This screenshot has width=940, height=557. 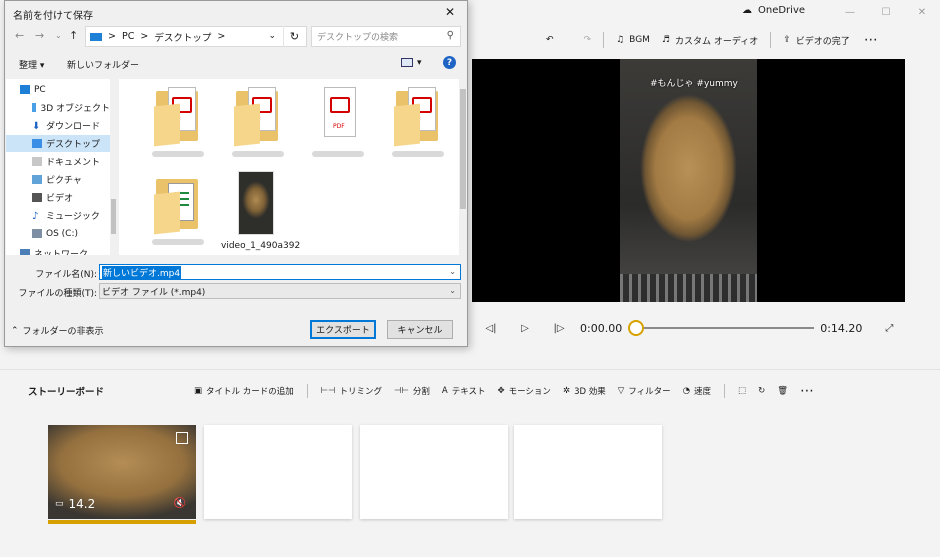 I want to click on organize-button: 整理 ▾, so click(x=31, y=64).